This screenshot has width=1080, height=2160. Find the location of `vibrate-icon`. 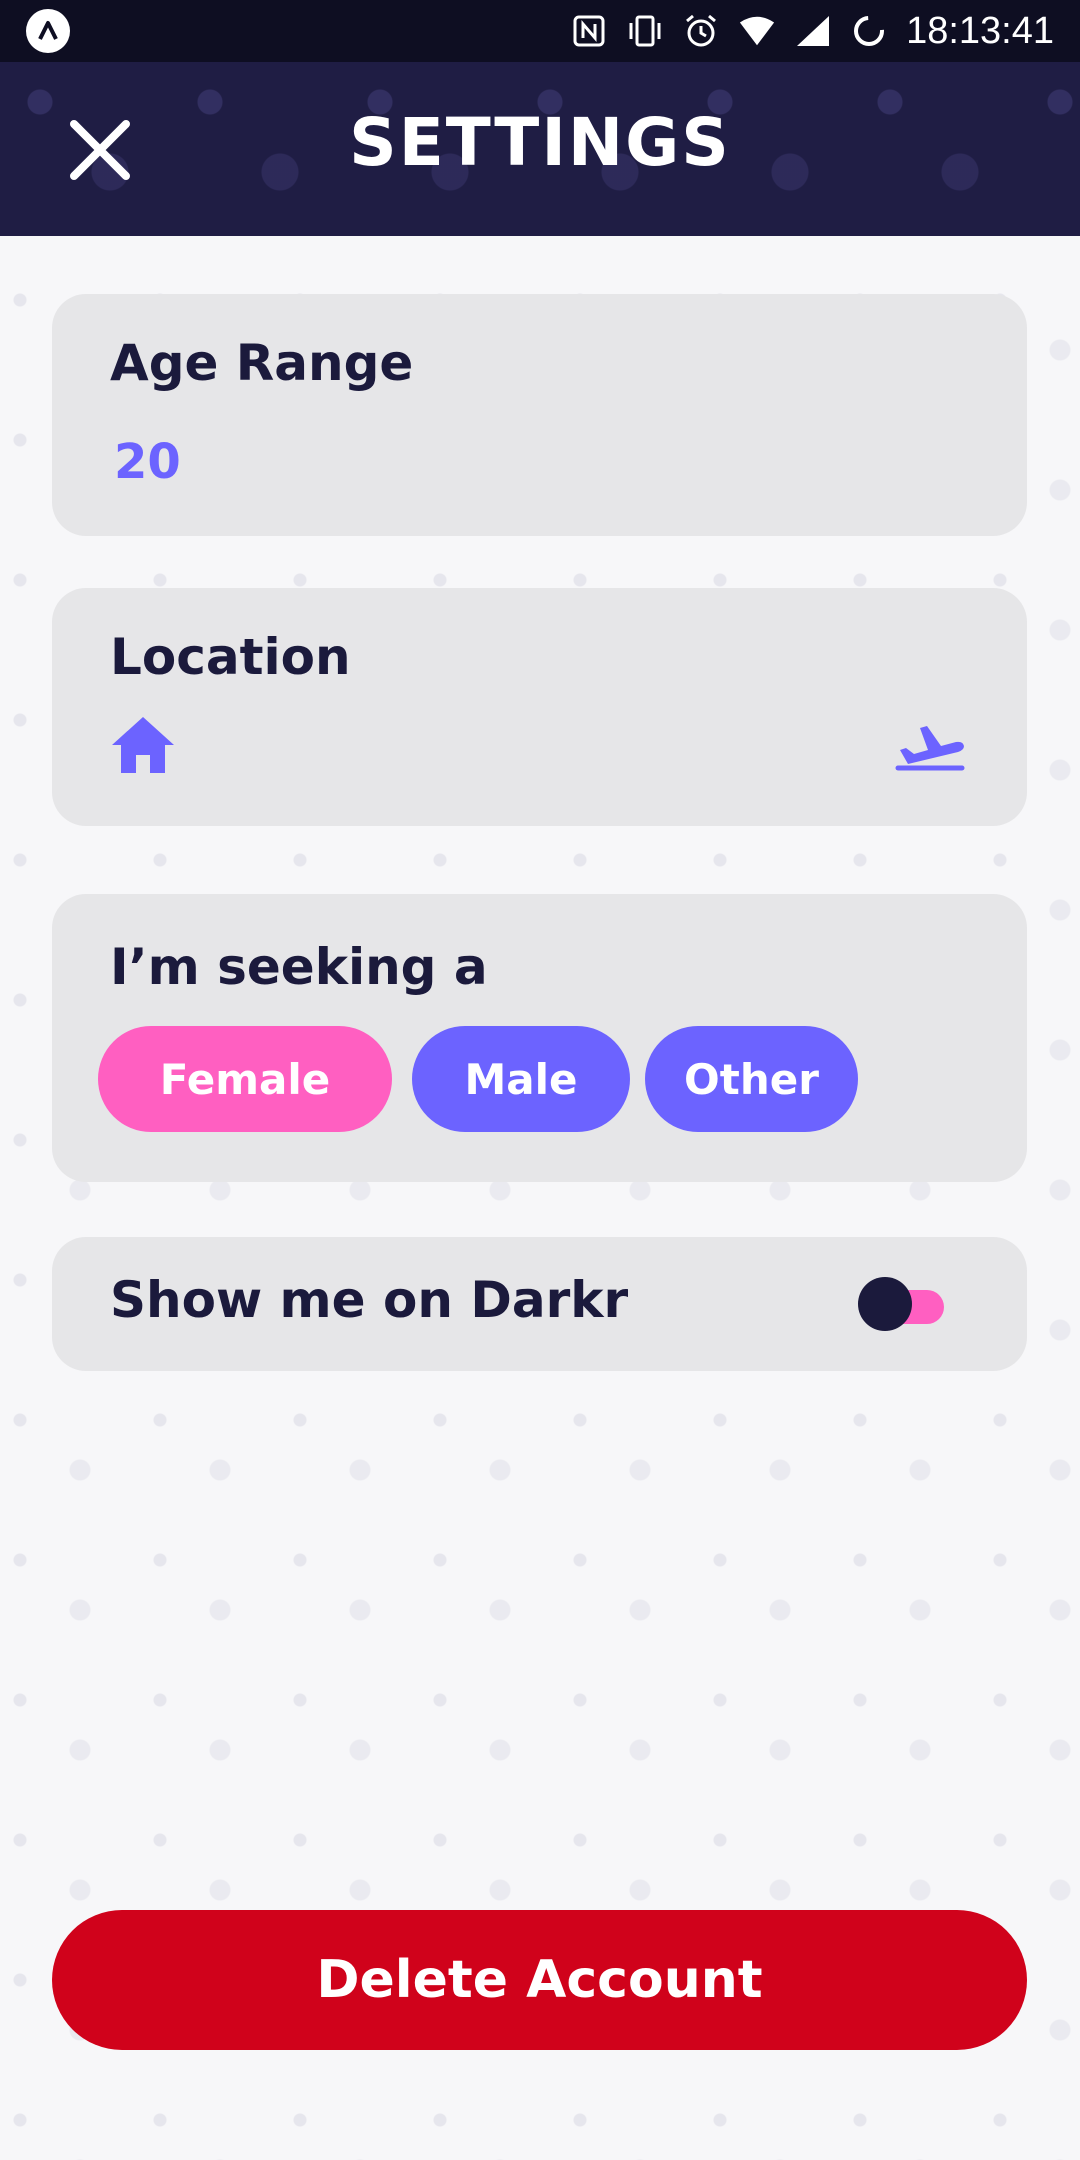

vibrate-icon is located at coordinates (645, 31).